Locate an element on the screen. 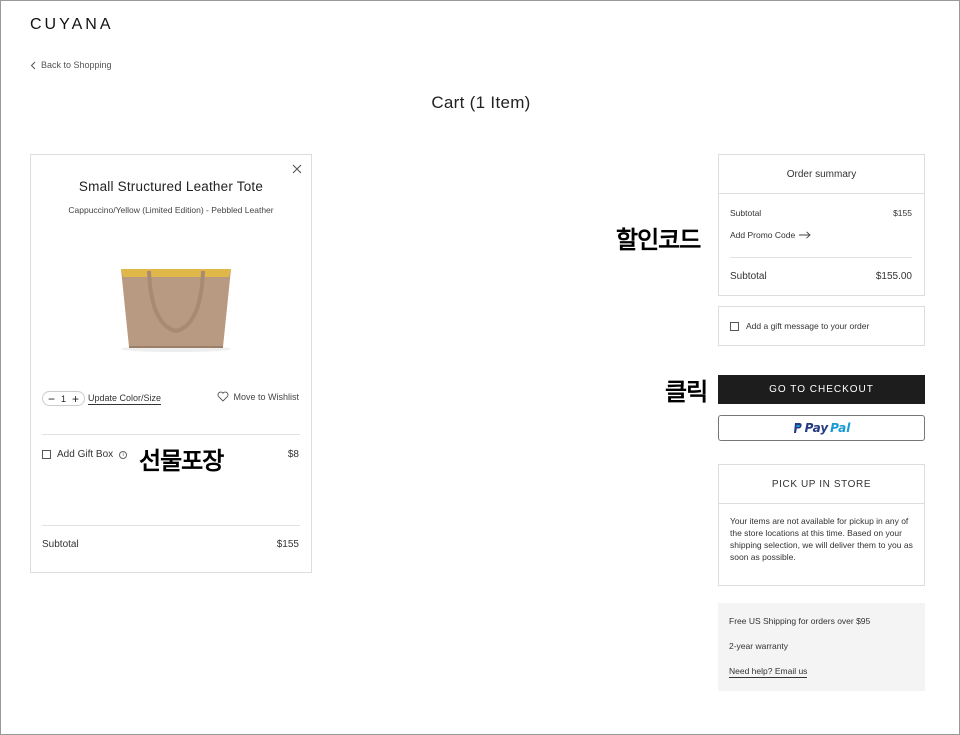  chevron-left-icon is located at coordinates (33, 65).